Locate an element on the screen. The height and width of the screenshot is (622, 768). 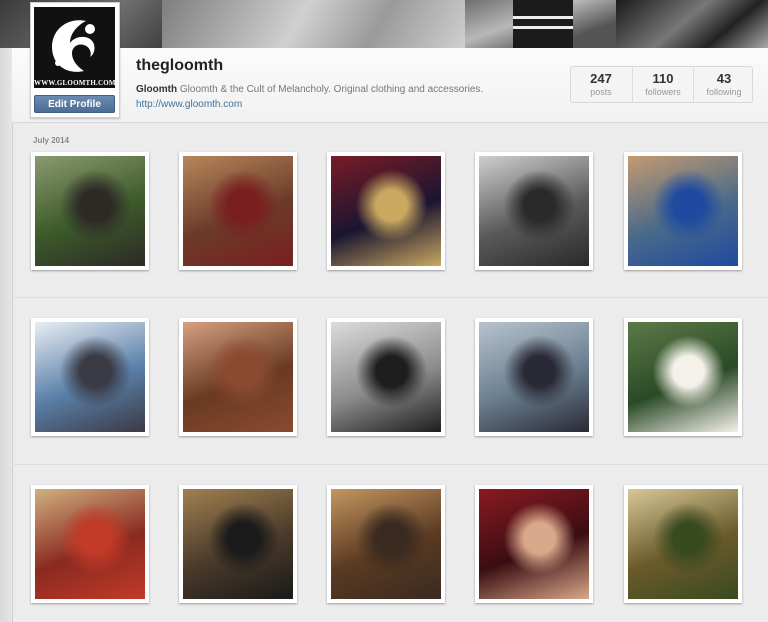
photo-teddy-bear-cape is located at coordinates (238, 211).